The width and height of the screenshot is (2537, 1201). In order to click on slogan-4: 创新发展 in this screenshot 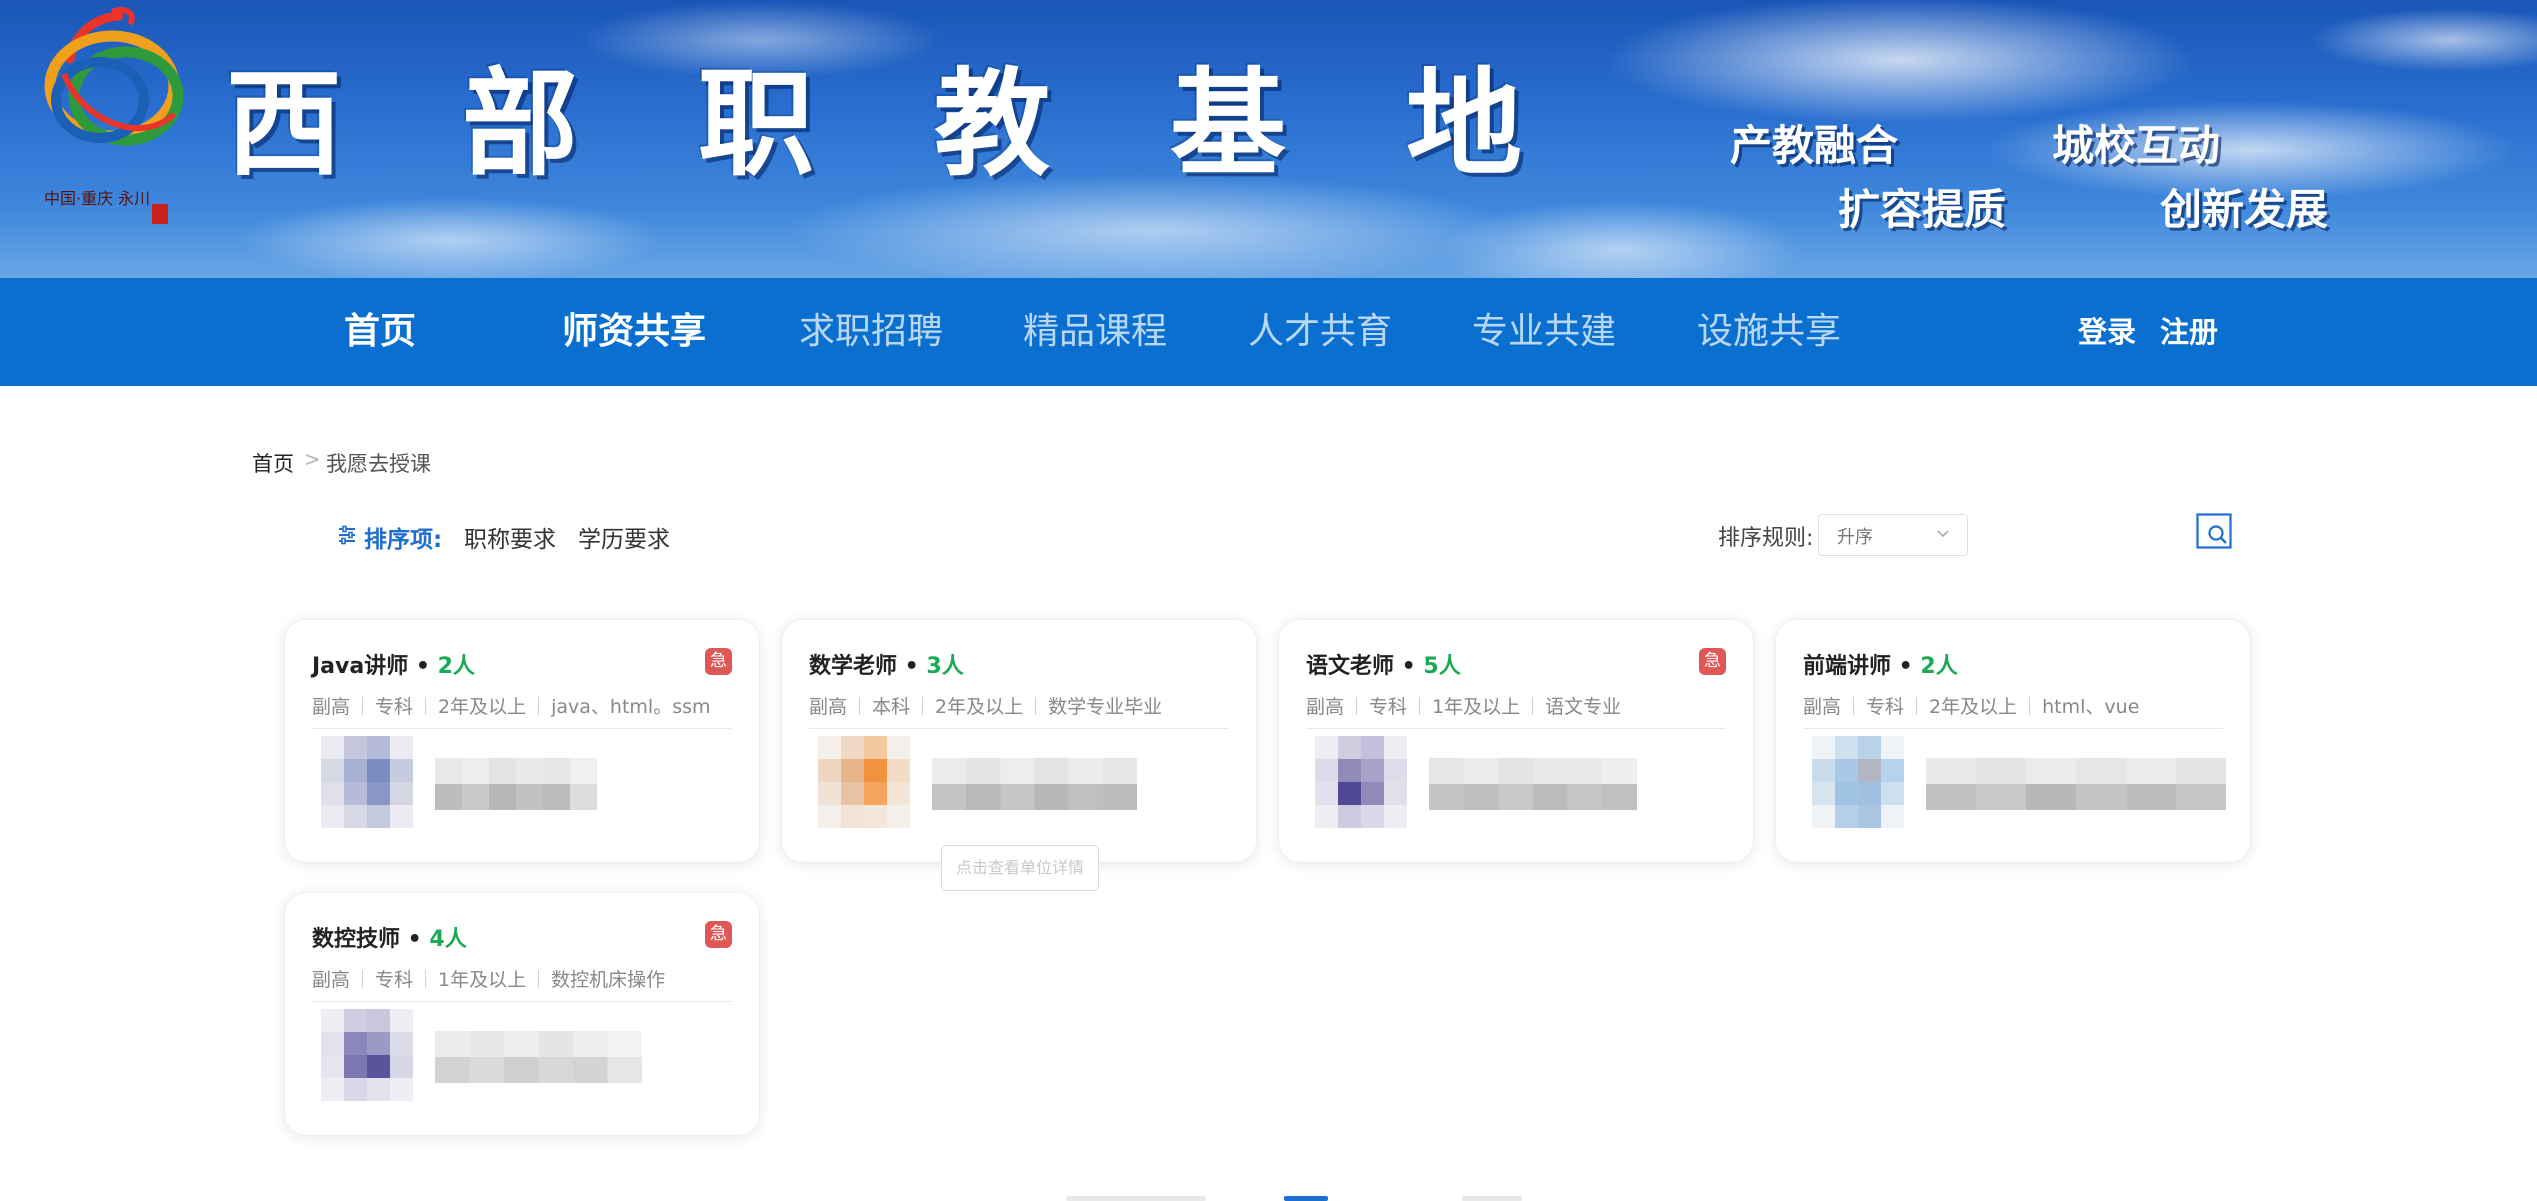, I will do `click(2244, 209)`.